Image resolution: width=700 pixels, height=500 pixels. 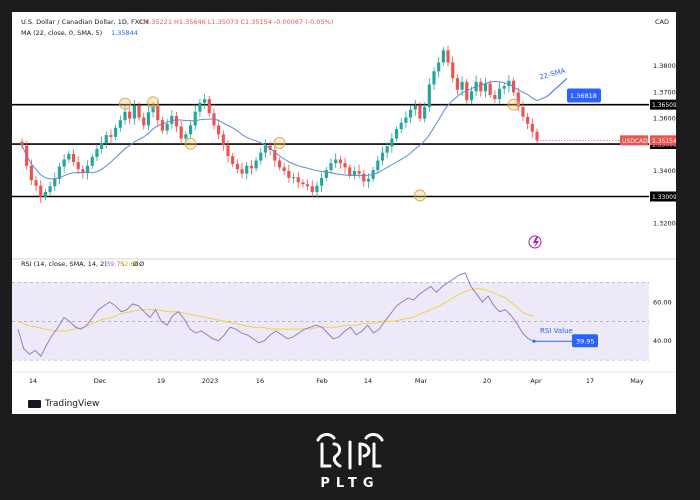 I want to click on tradingview-label: TradingView, so click(x=72, y=404).